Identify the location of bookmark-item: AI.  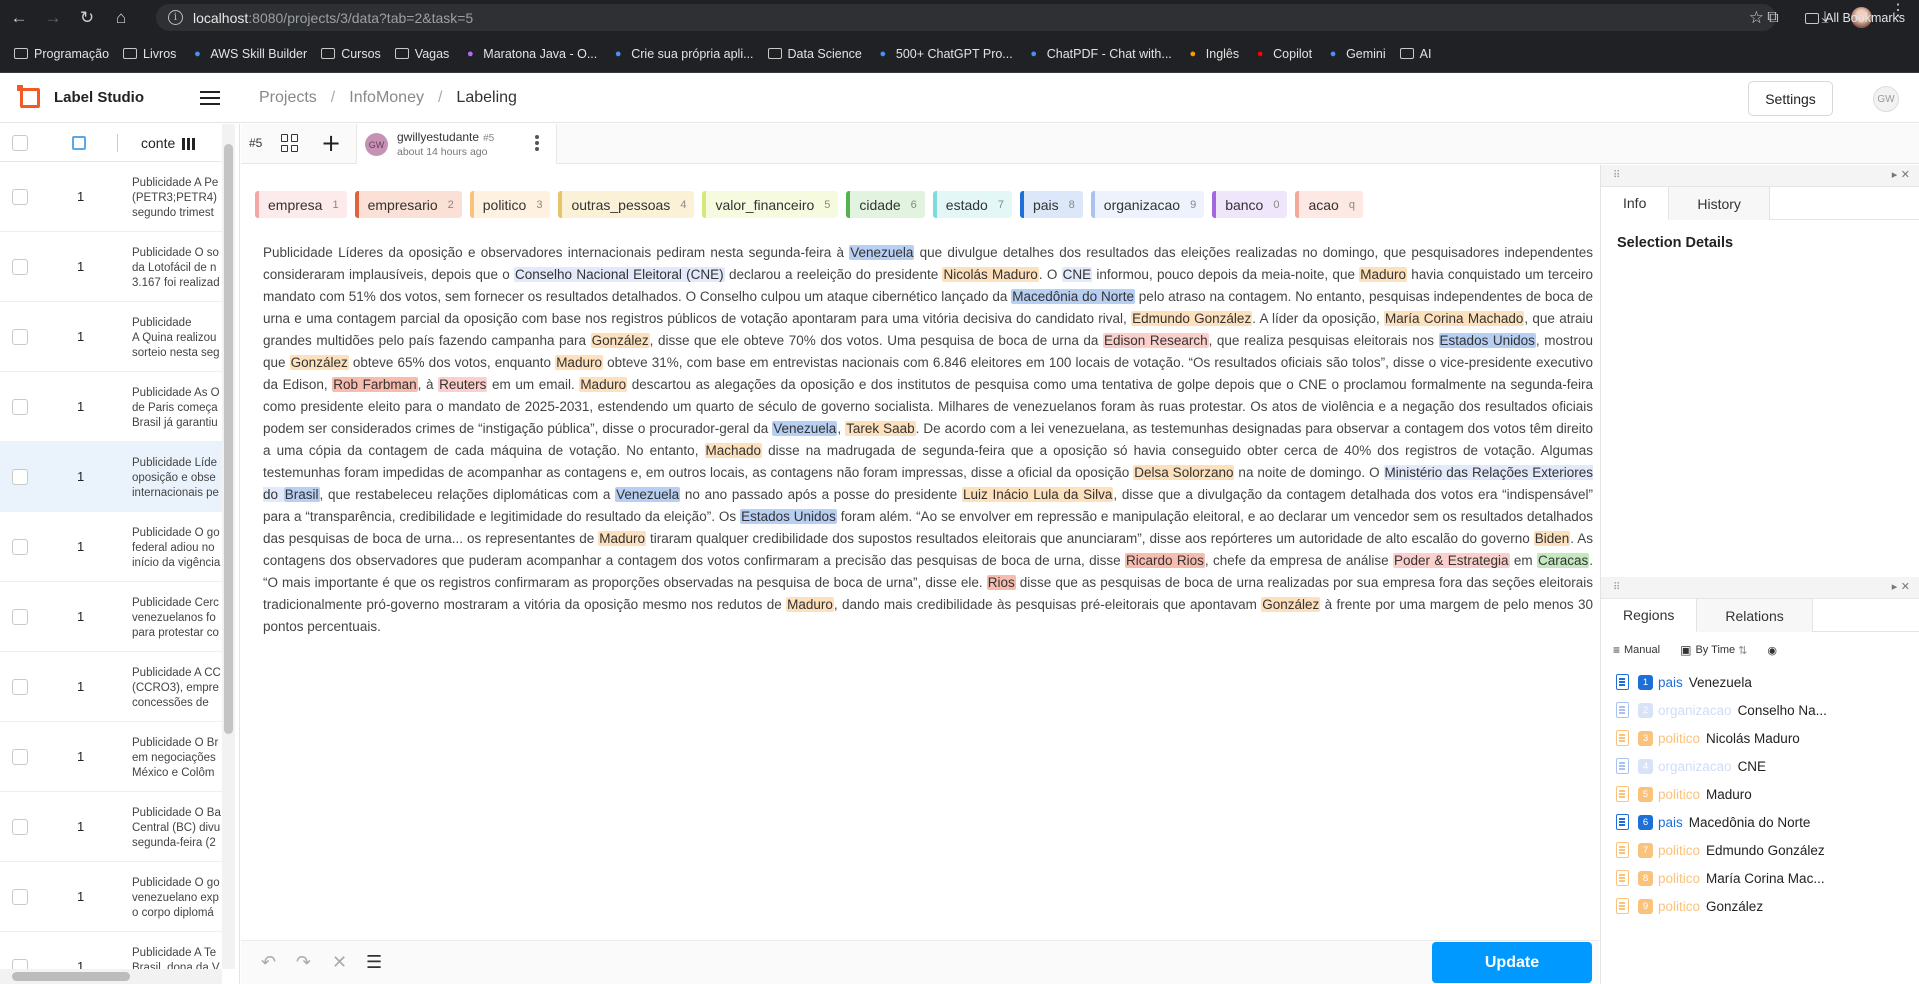
(1415, 54).